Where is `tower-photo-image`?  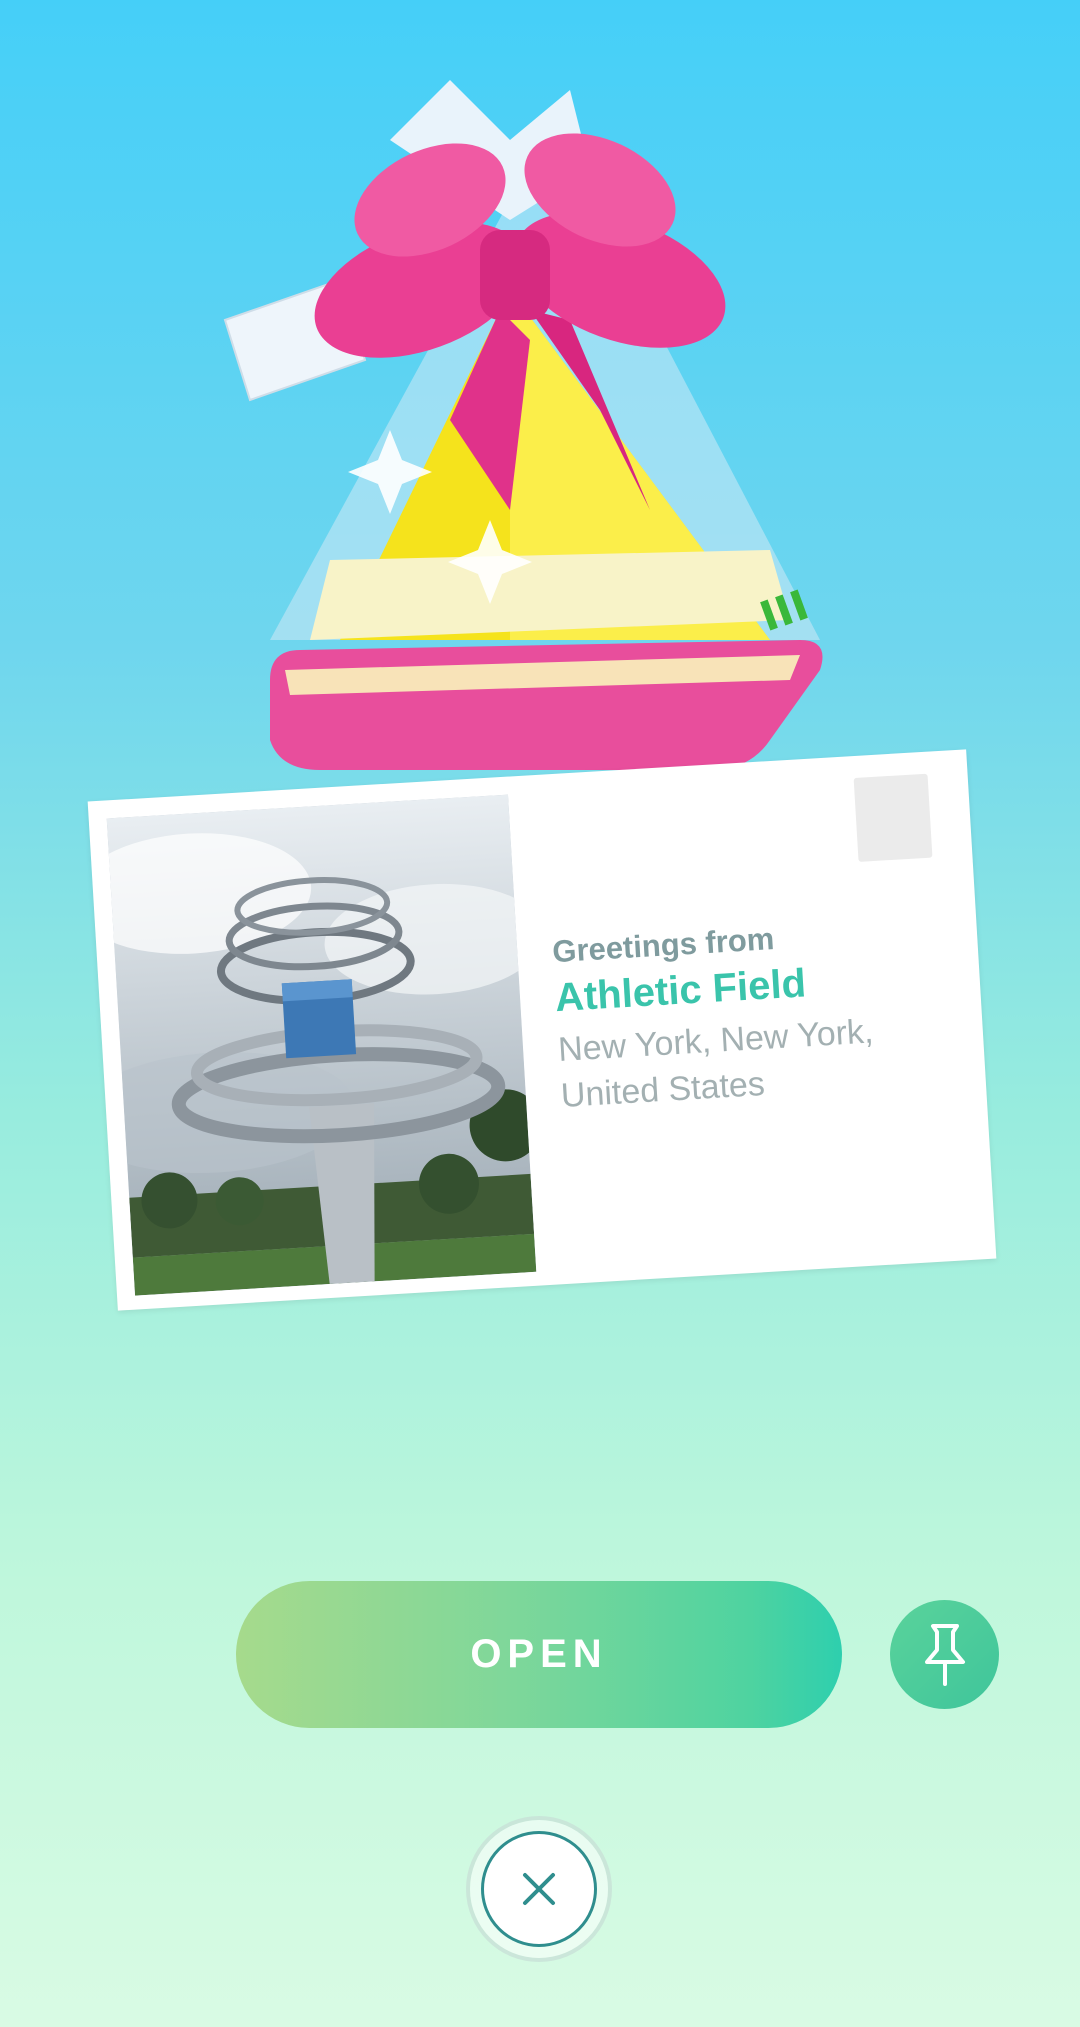
tower-photo-image is located at coordinates (321, 1045).